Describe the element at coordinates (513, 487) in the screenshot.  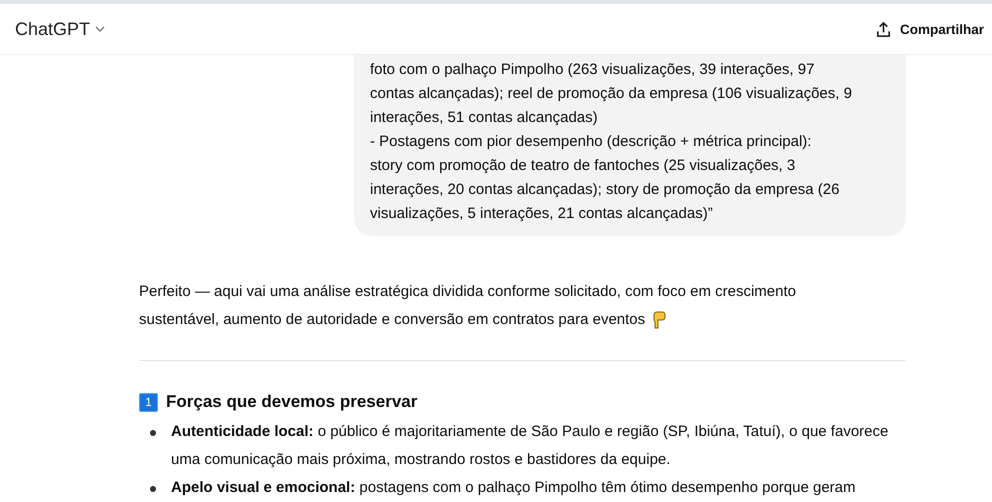
I see `bullet-text: Apelo visual e emocional: postagens com o palhaço Pimpolho têm ótimo desempenho porque geram` at that location.